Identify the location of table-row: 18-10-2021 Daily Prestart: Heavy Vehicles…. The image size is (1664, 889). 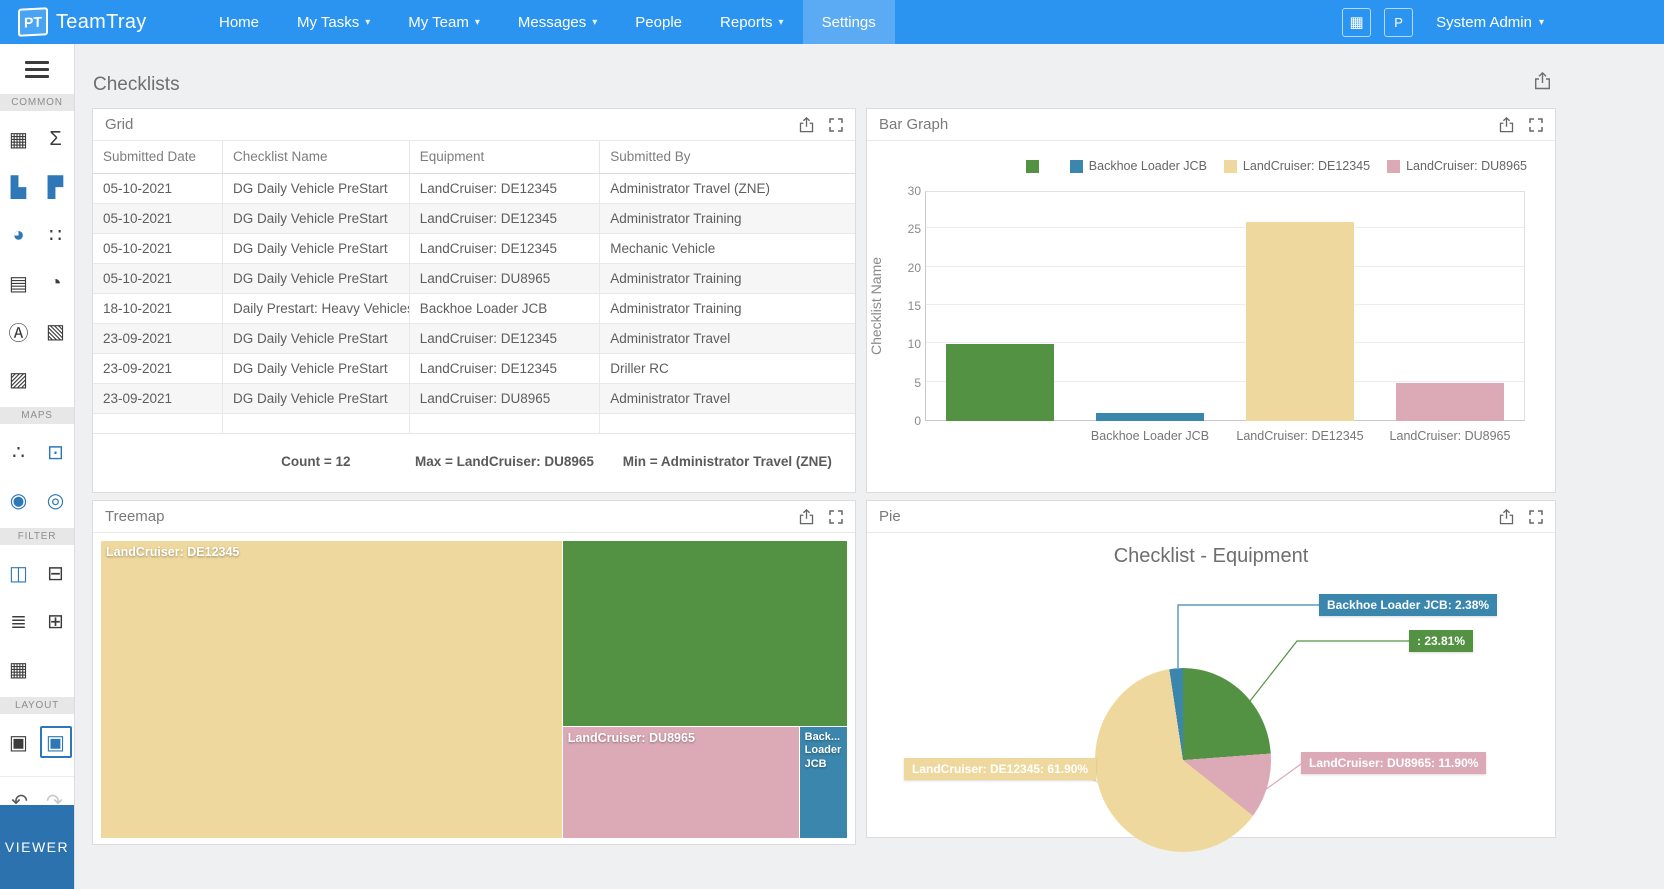
(474, 308).